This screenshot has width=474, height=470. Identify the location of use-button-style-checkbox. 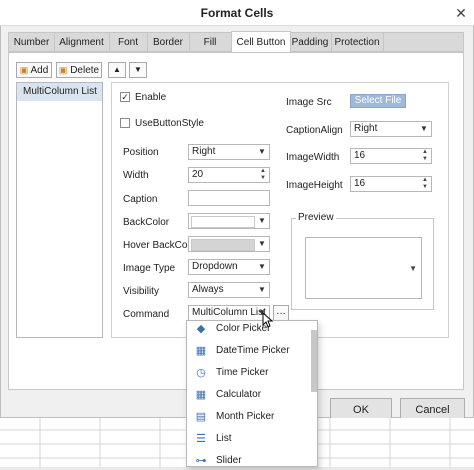
(125, 123).